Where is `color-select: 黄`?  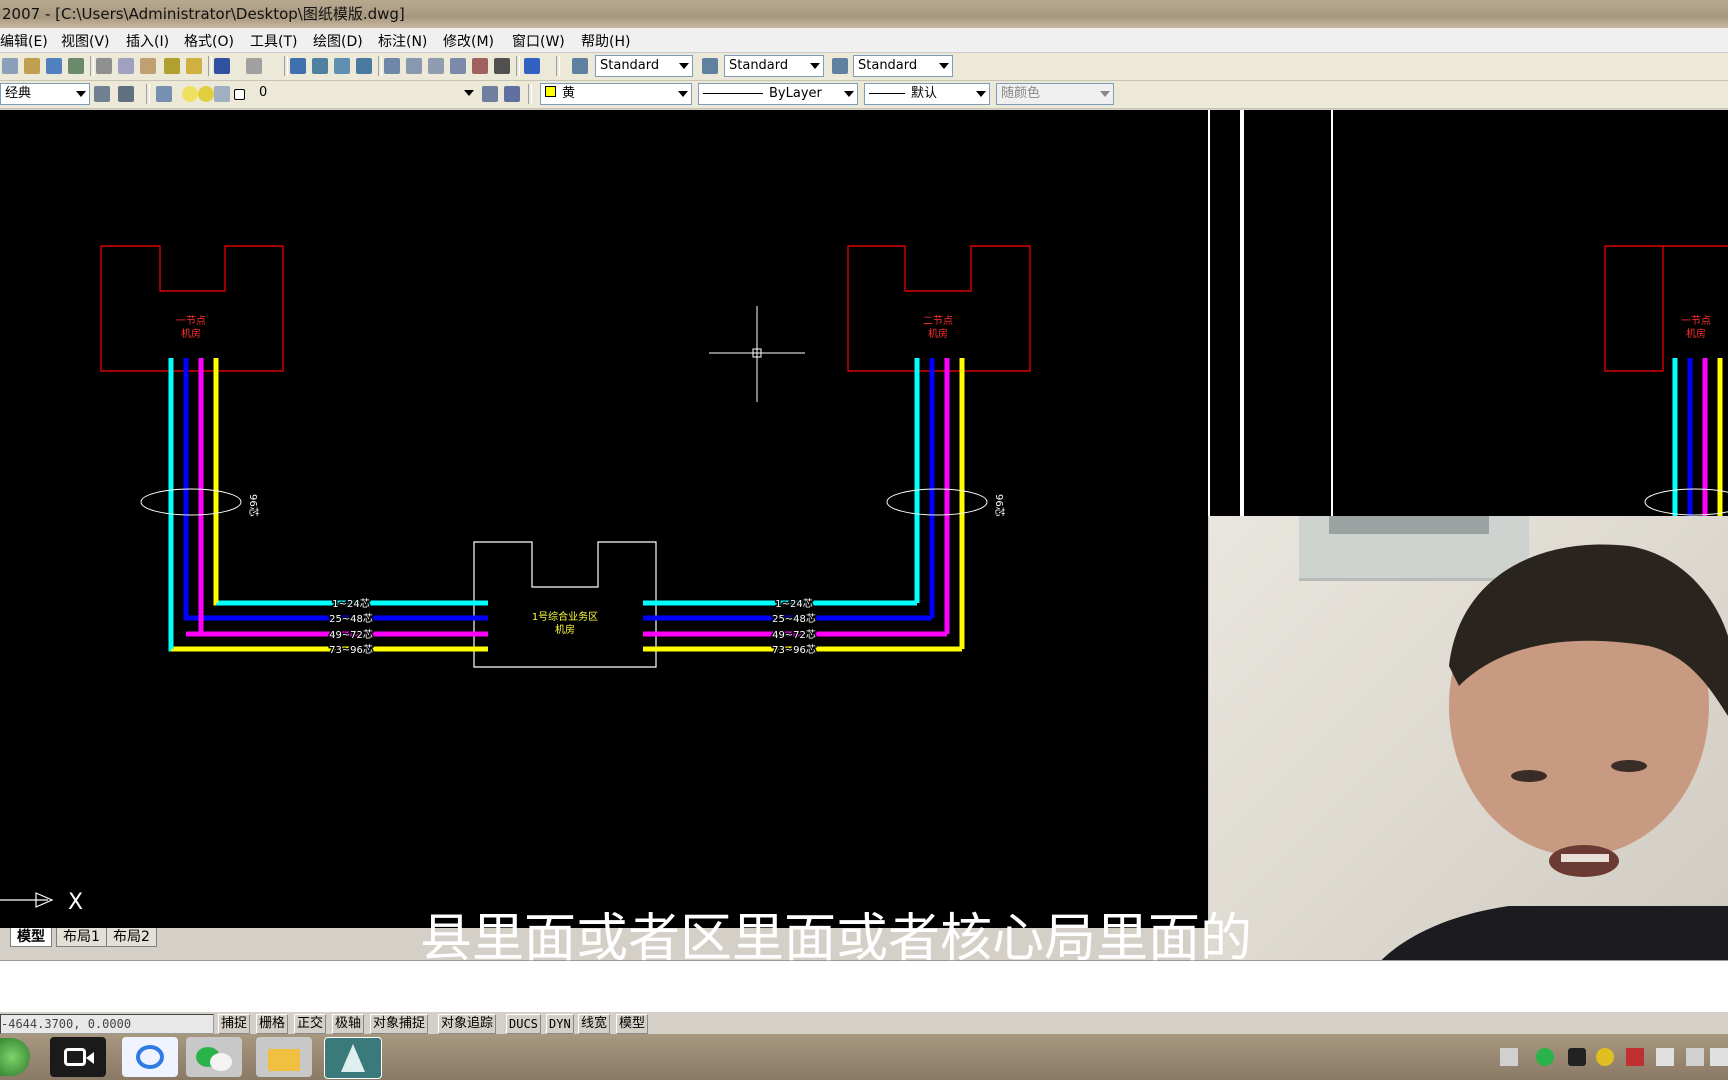
color-select: 黄 is located at coordinates (616, 94).